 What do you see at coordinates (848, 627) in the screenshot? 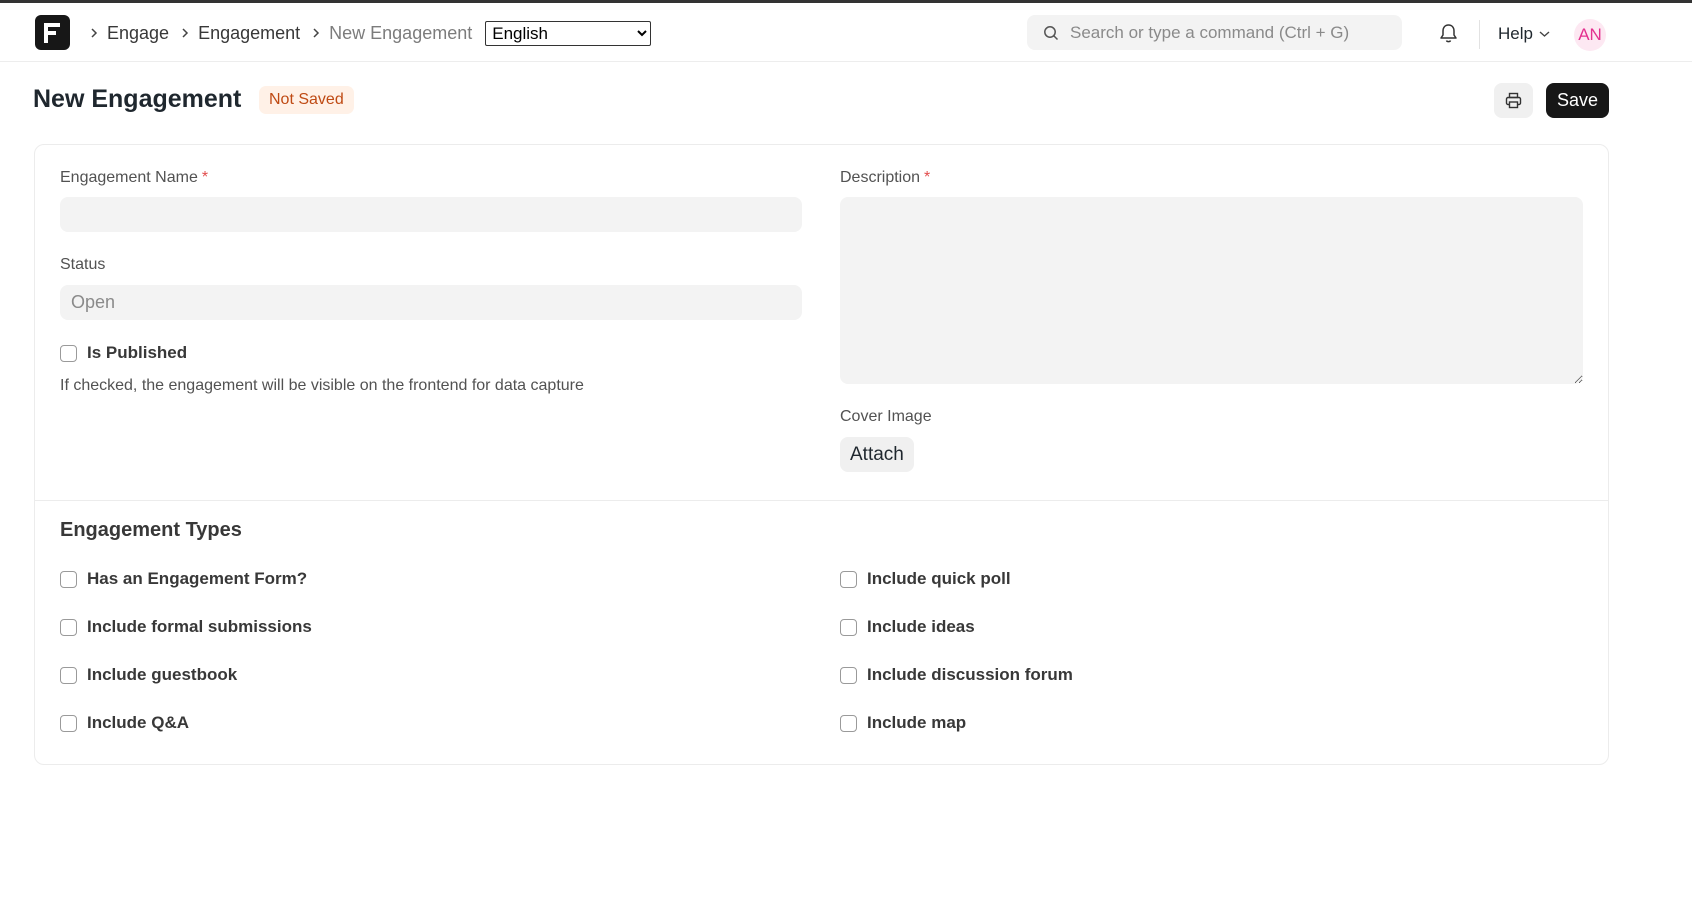
I see `include-ideas-checkbox` at bounding box center [848, 627].